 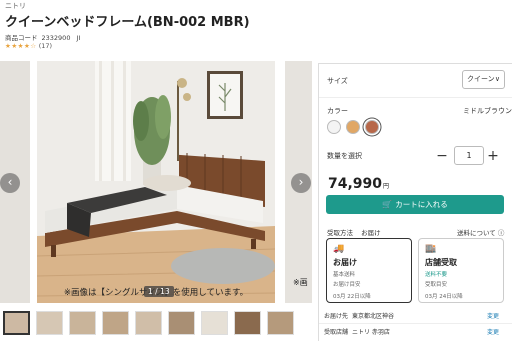 What do you see at coordinates (442, 156) in the screenshot?
I see `quantity-decrease-button: −` at bounding box center [442, 156].